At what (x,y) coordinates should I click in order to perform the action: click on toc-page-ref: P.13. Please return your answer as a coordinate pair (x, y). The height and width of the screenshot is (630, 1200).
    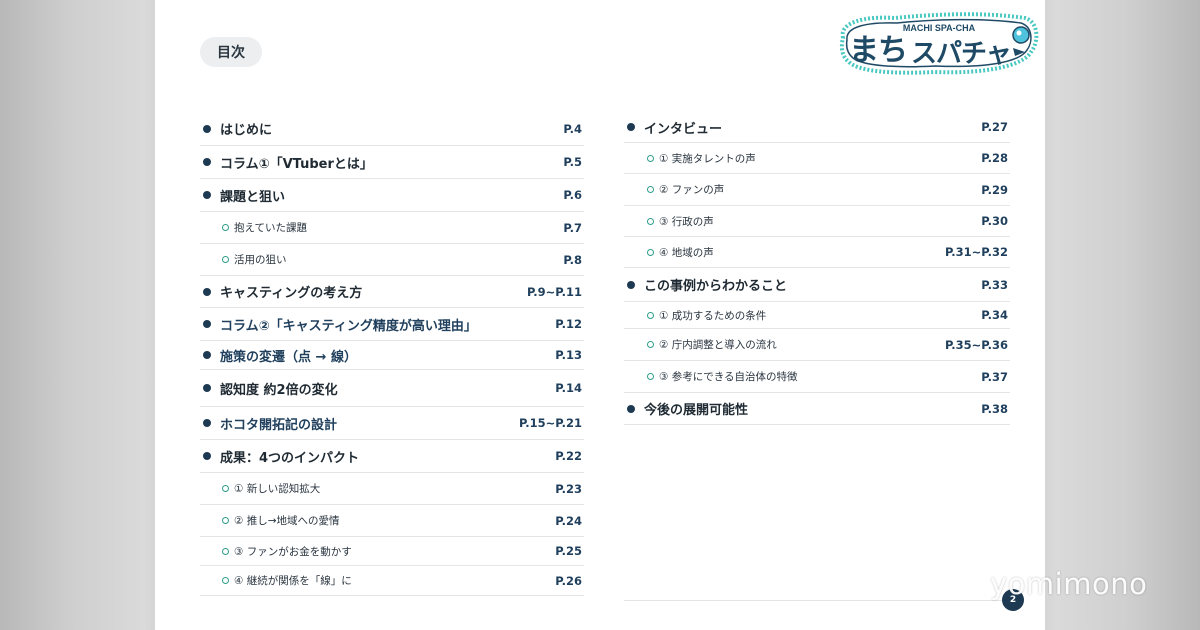
    Looking at the image, I should click on (568, 355).